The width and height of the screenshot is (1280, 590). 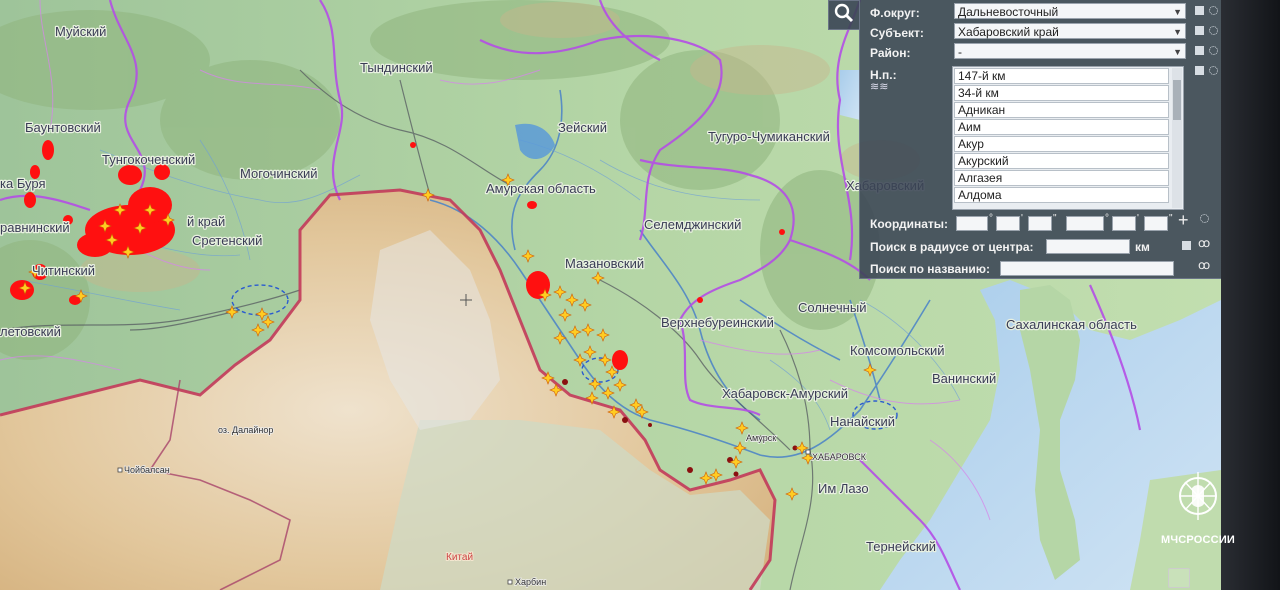 I want to click on label-tuguro: Тугуро-Чумиканский, so click(x=769, y=136).